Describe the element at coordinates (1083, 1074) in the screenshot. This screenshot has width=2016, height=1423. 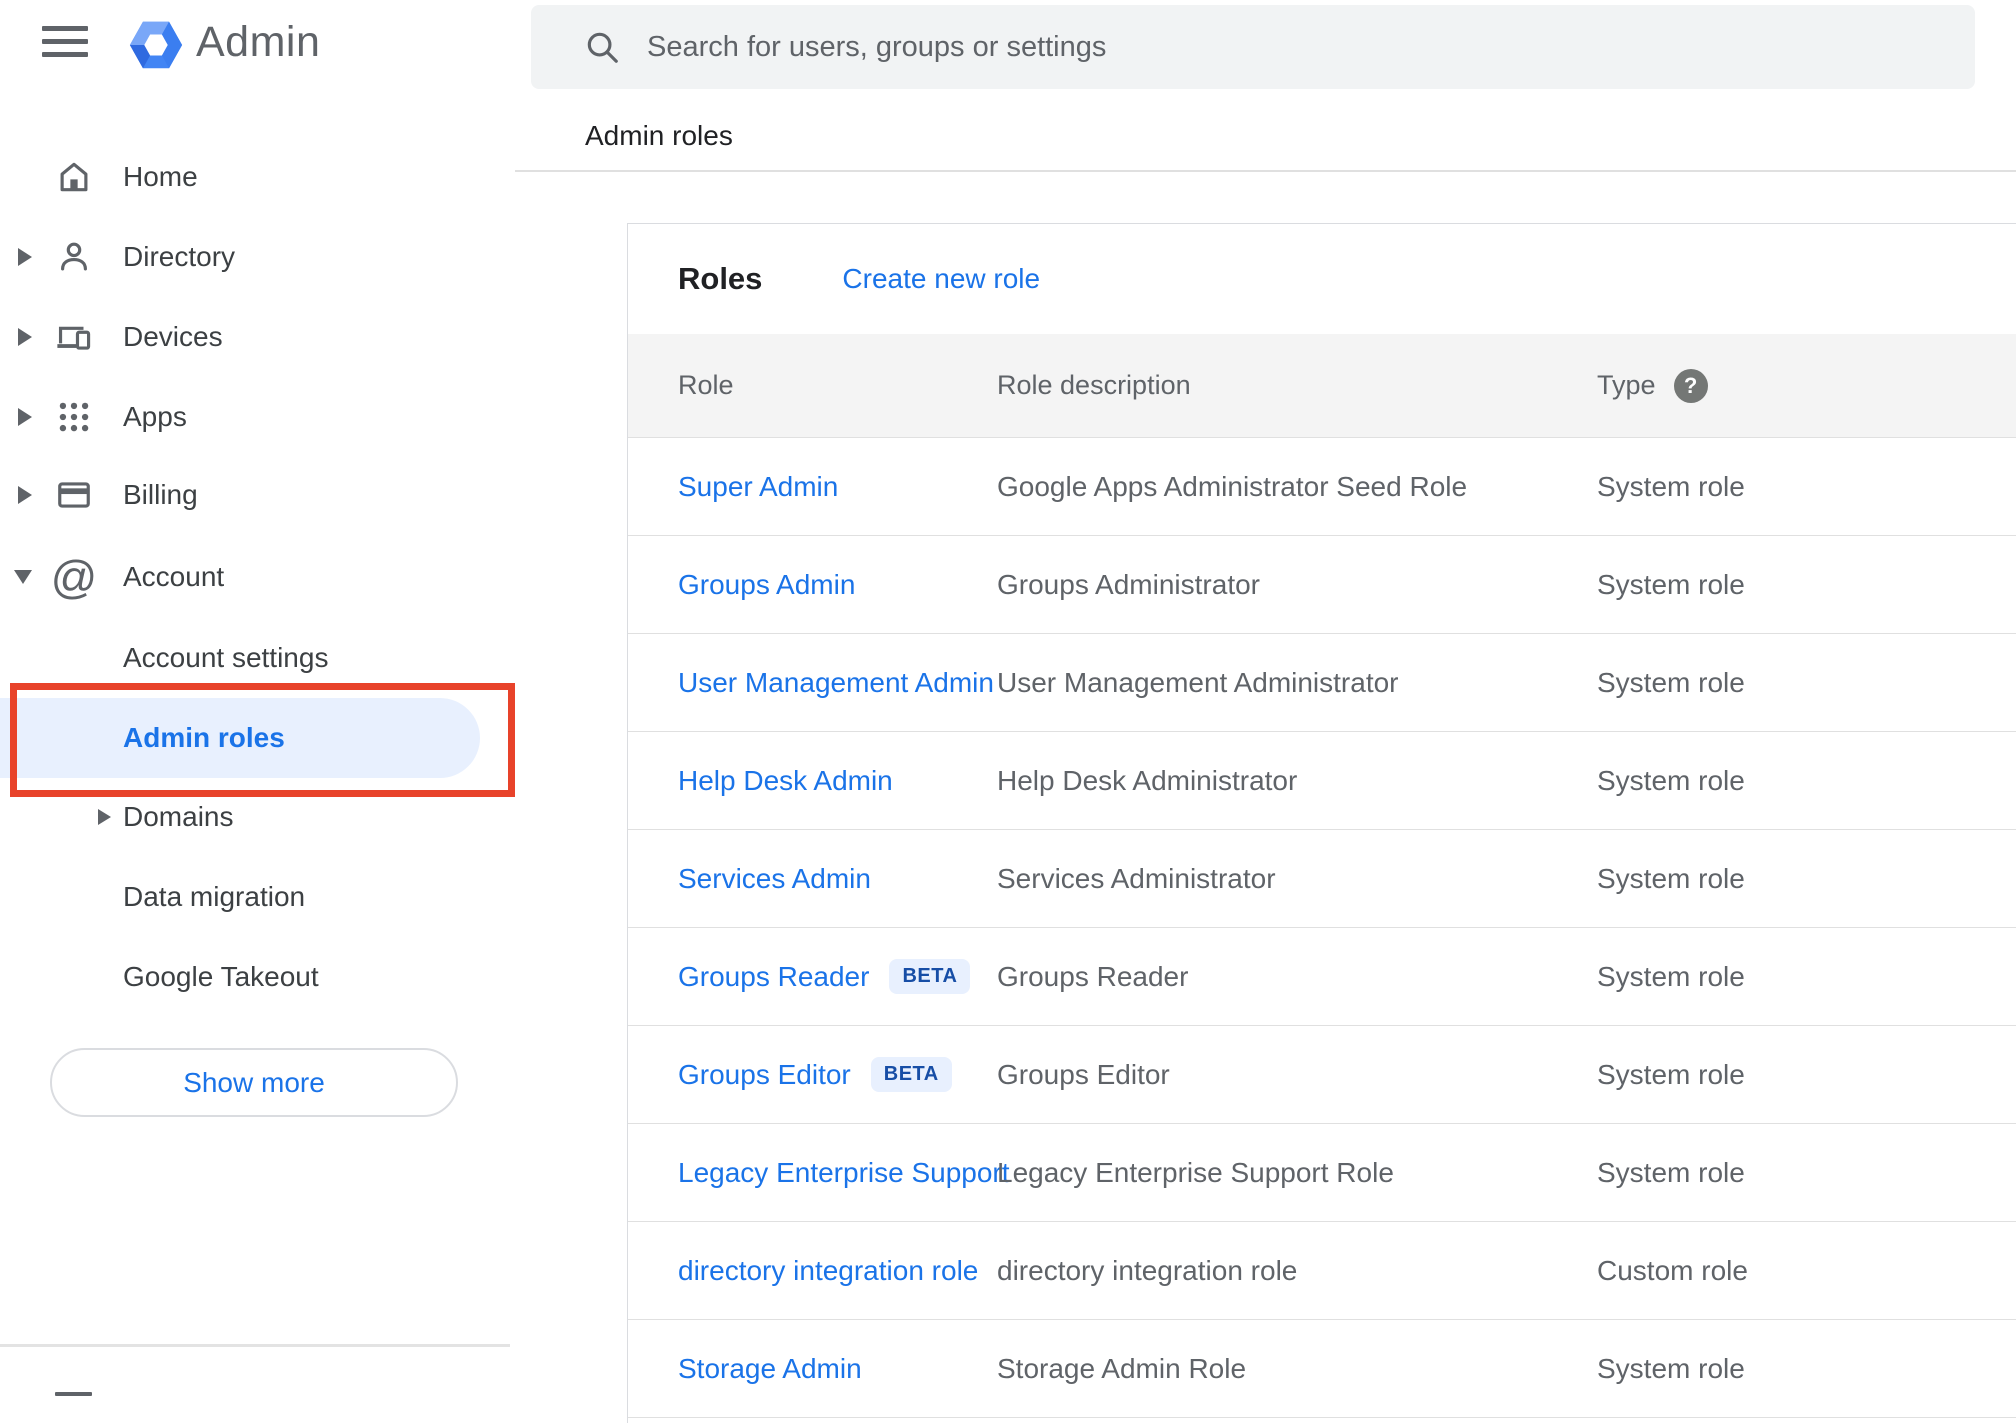
I see `role-description: Groups Editor` at that location.